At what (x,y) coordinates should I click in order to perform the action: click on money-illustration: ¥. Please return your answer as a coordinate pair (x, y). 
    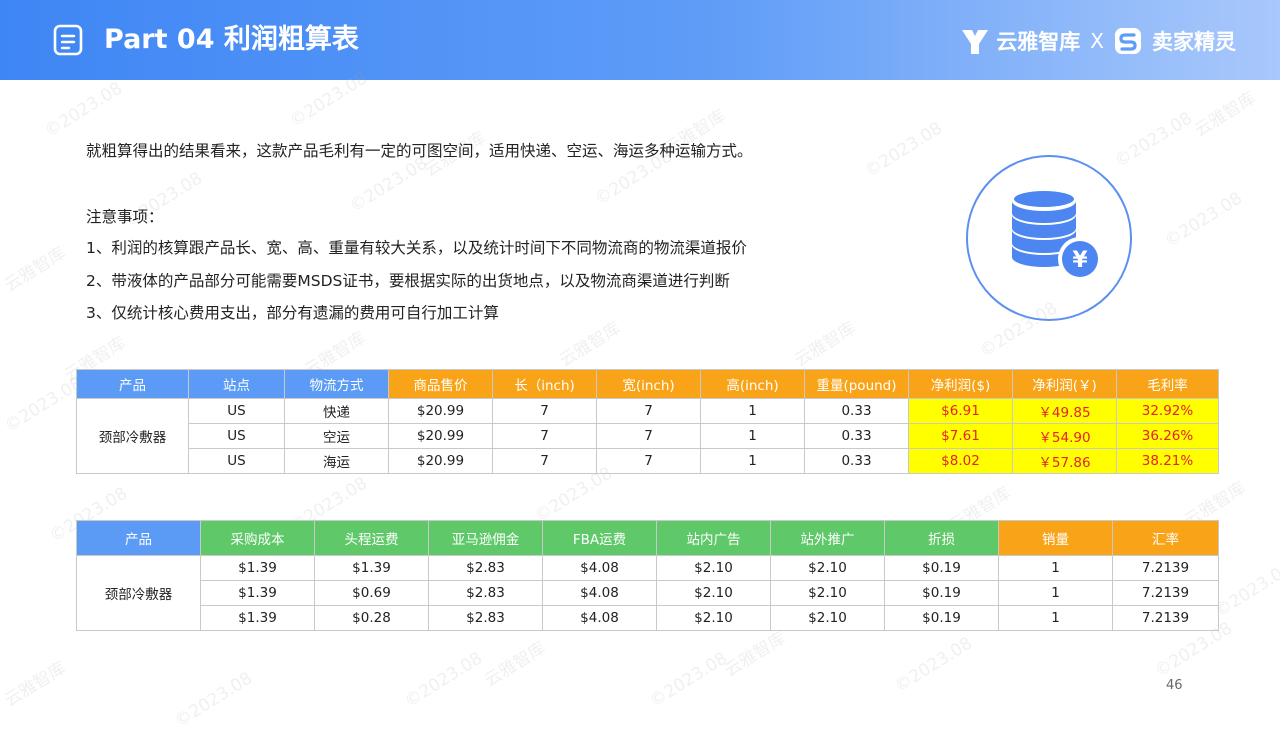
    Looking at the image, I should click on (1049, 238).